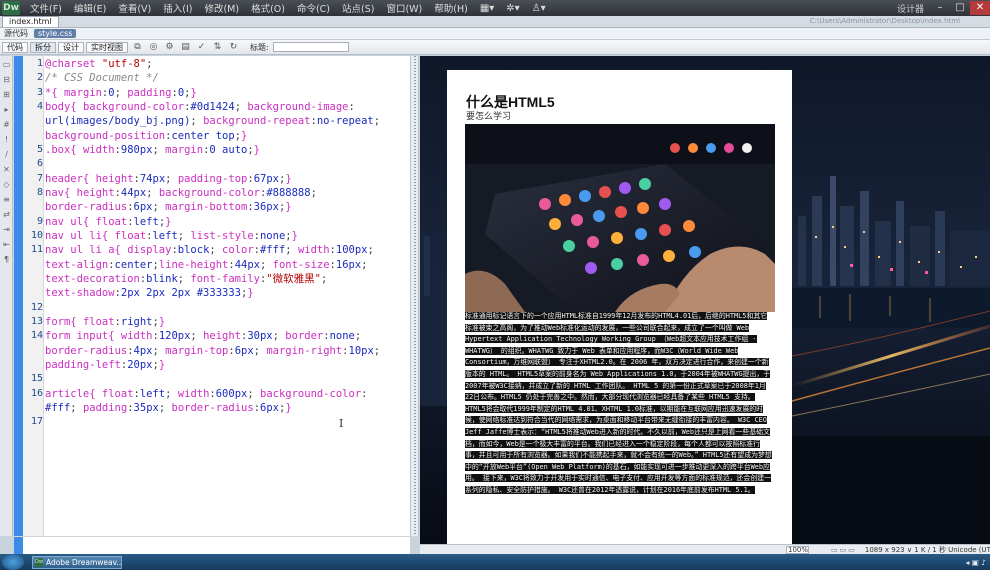  I want to click on code-status-area, so click(212, 545).